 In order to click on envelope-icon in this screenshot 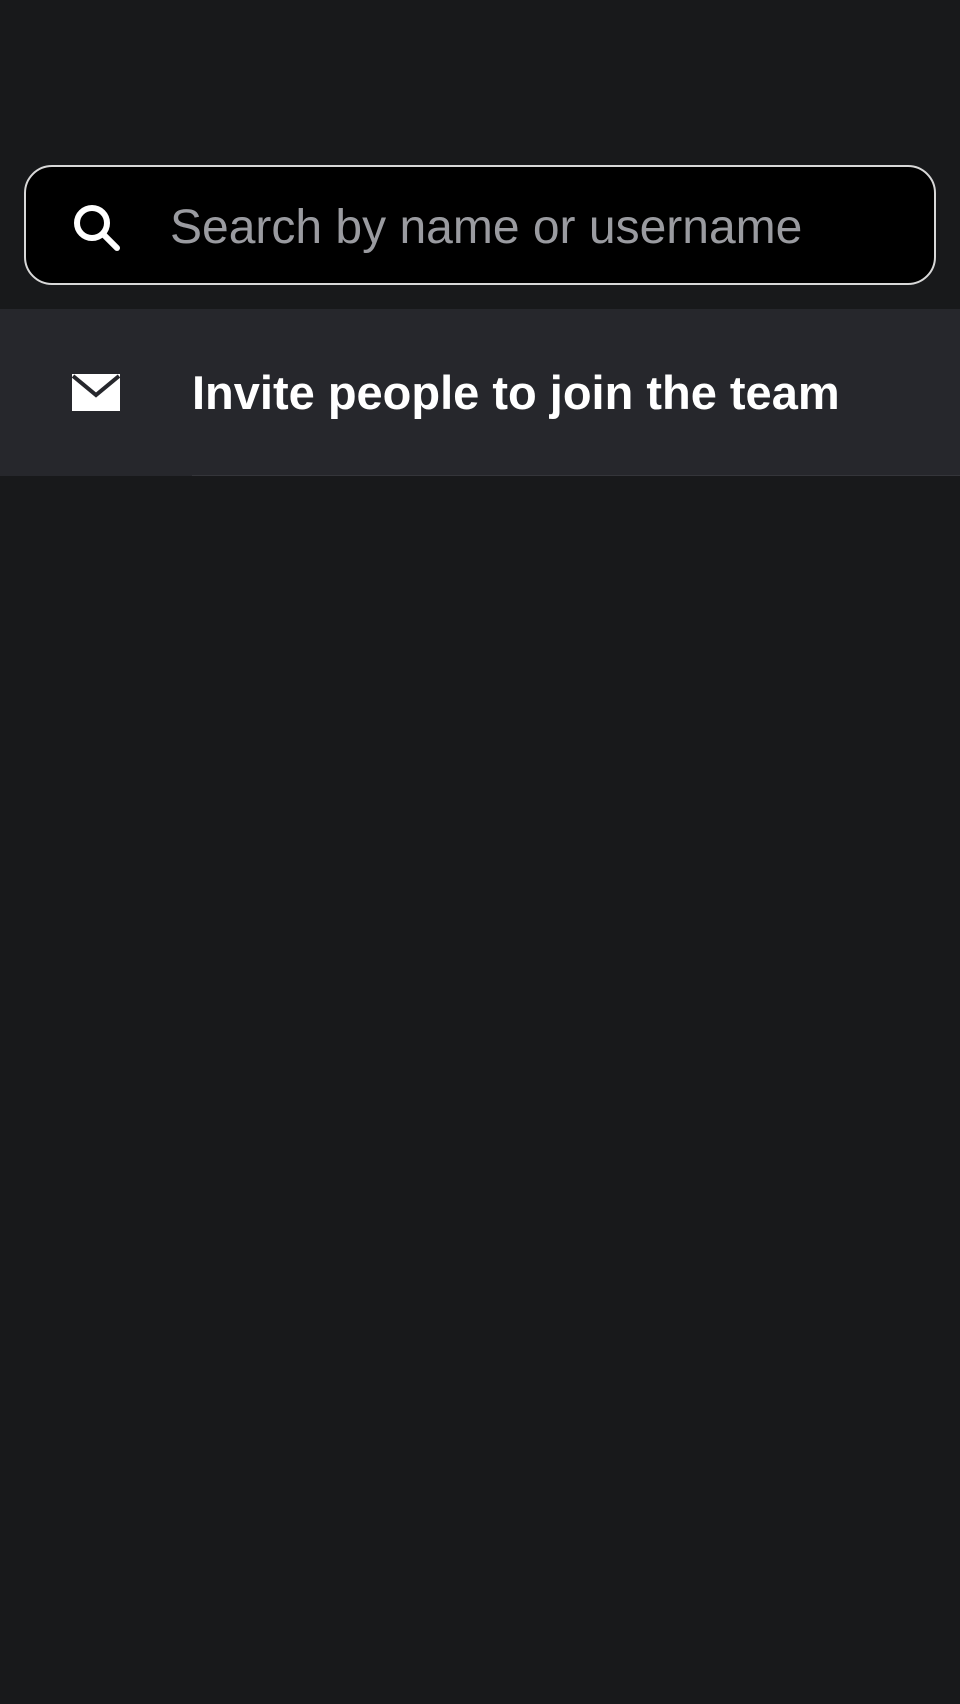, I will do `click(96, 392)`.